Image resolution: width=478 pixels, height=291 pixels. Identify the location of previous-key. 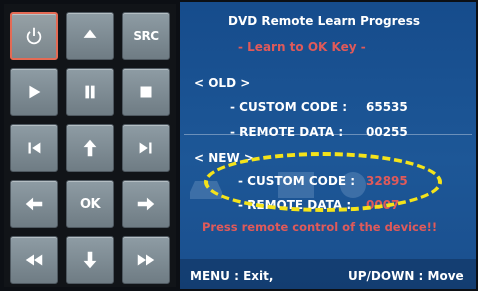
(34, 148).